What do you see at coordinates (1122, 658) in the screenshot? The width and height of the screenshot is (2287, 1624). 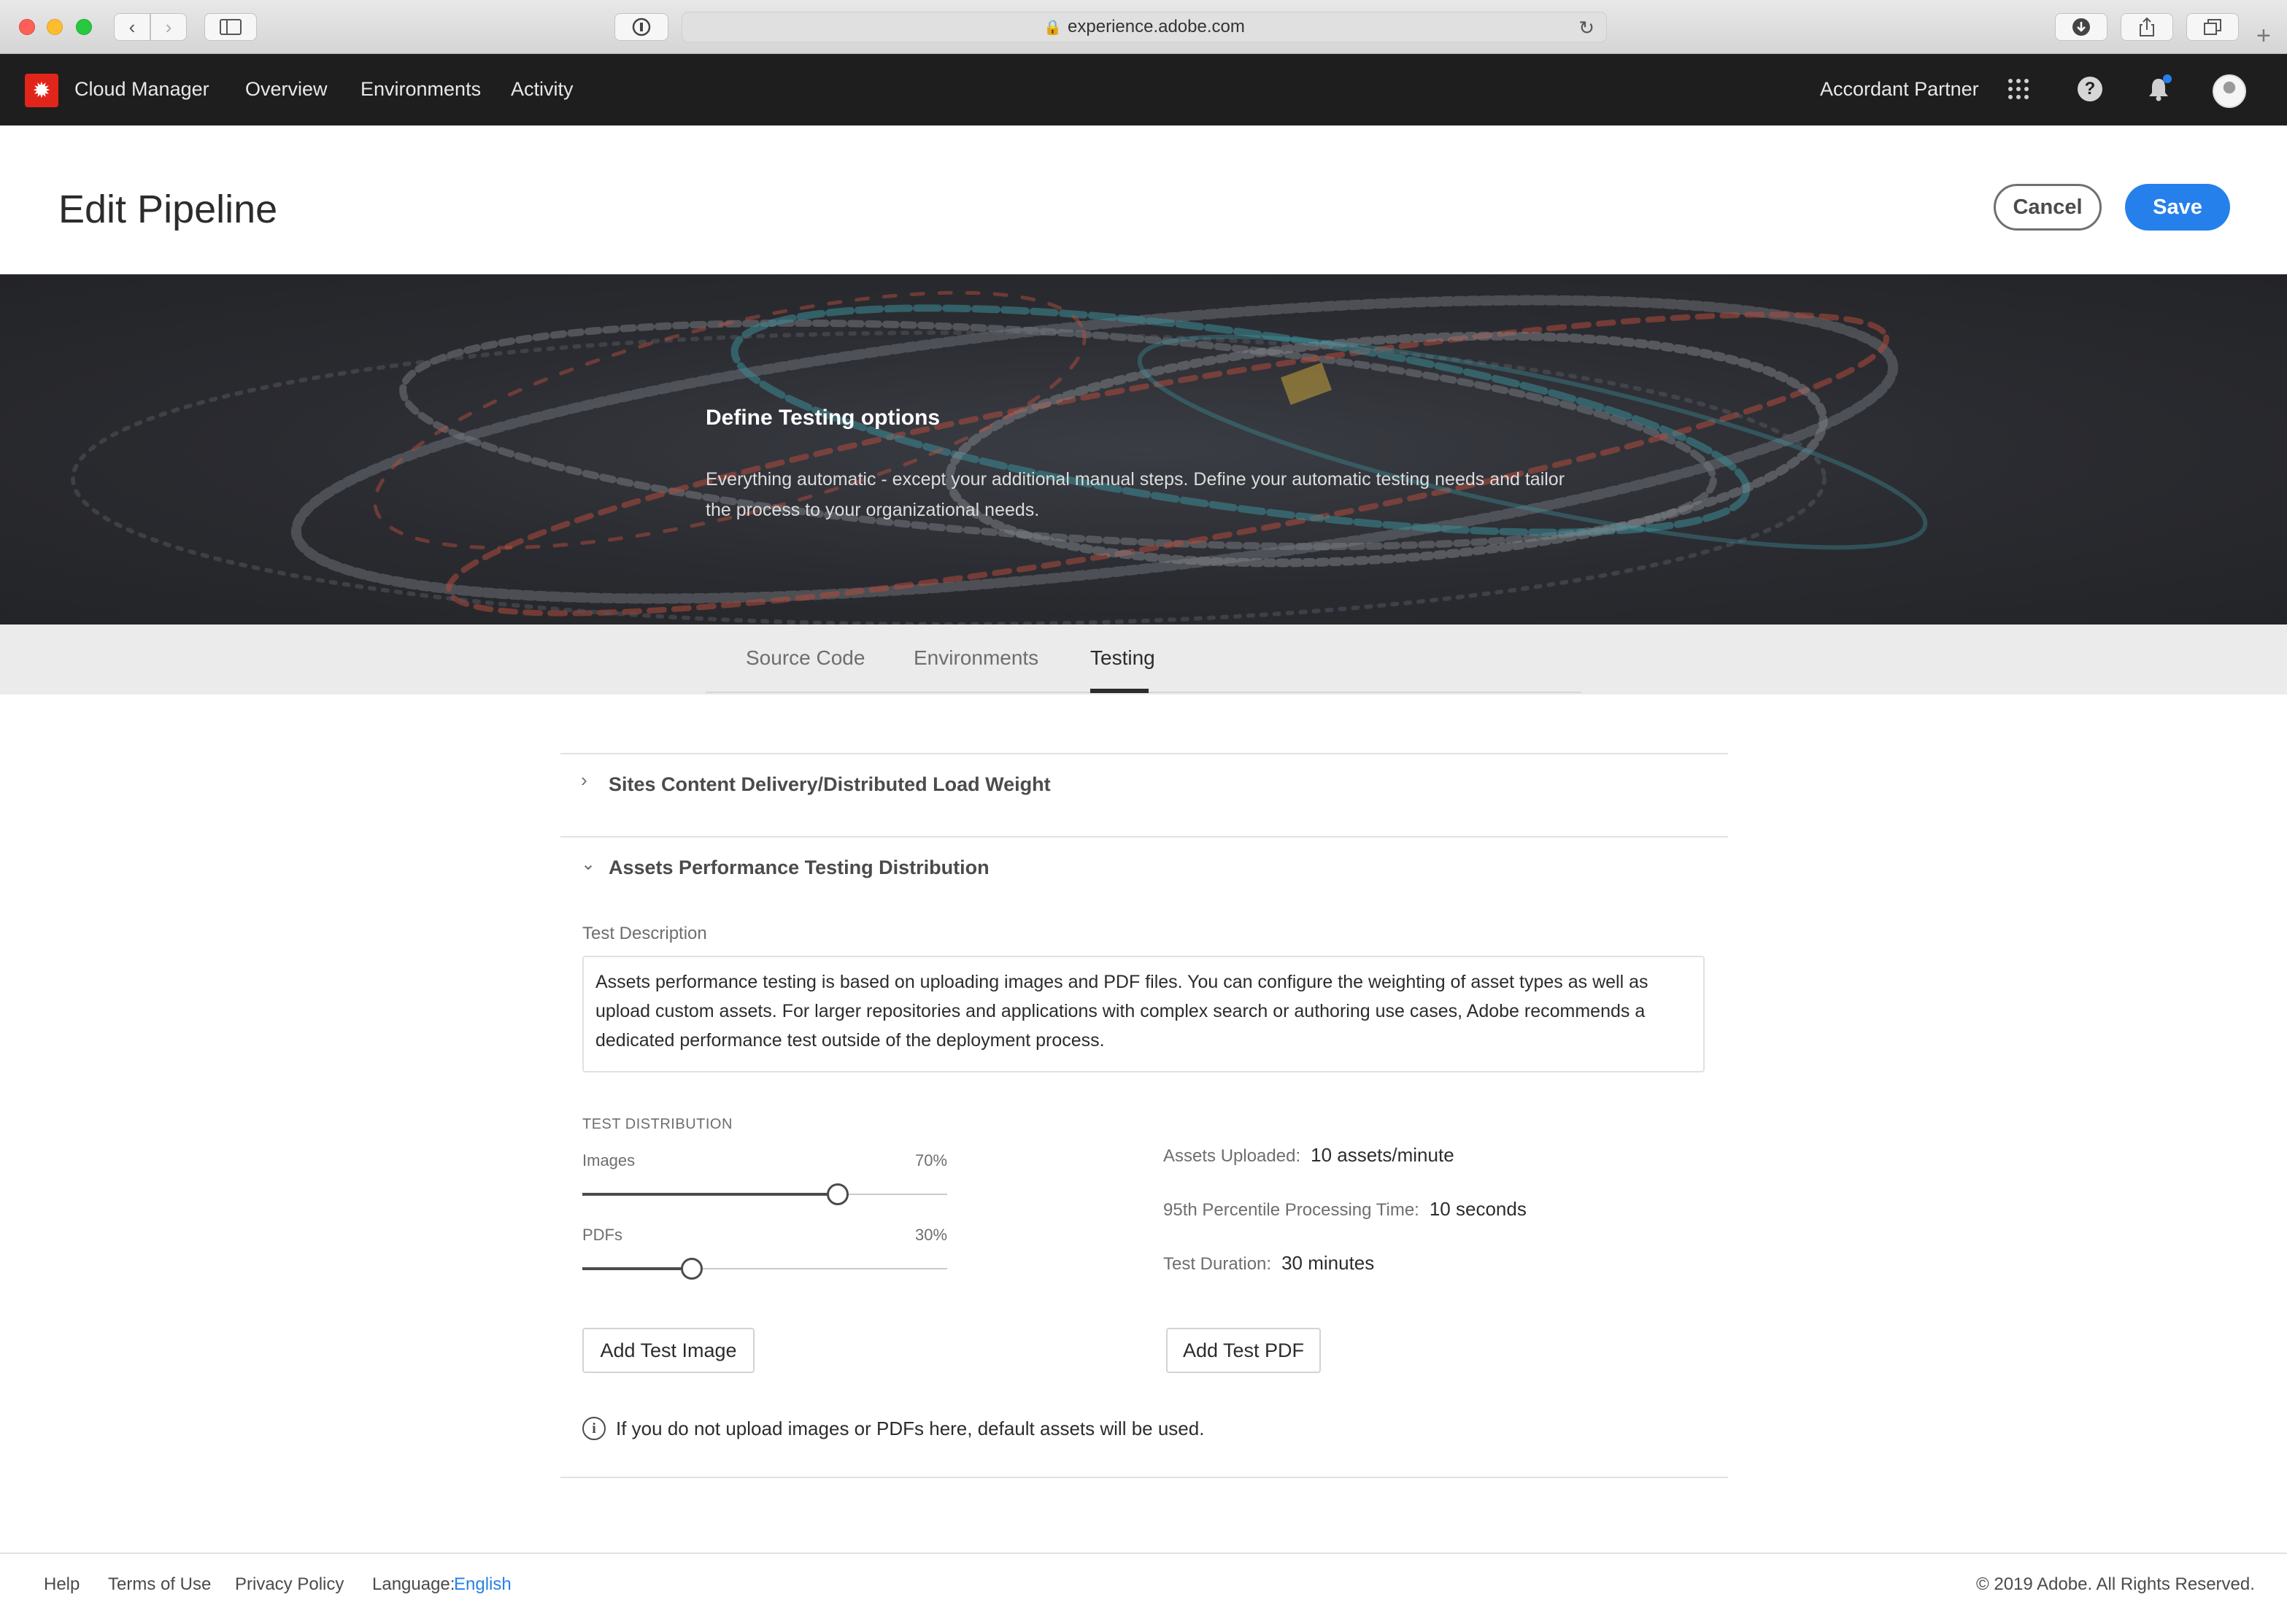 I see `tab-testing: Testing` at bounding box center [1122, 658].